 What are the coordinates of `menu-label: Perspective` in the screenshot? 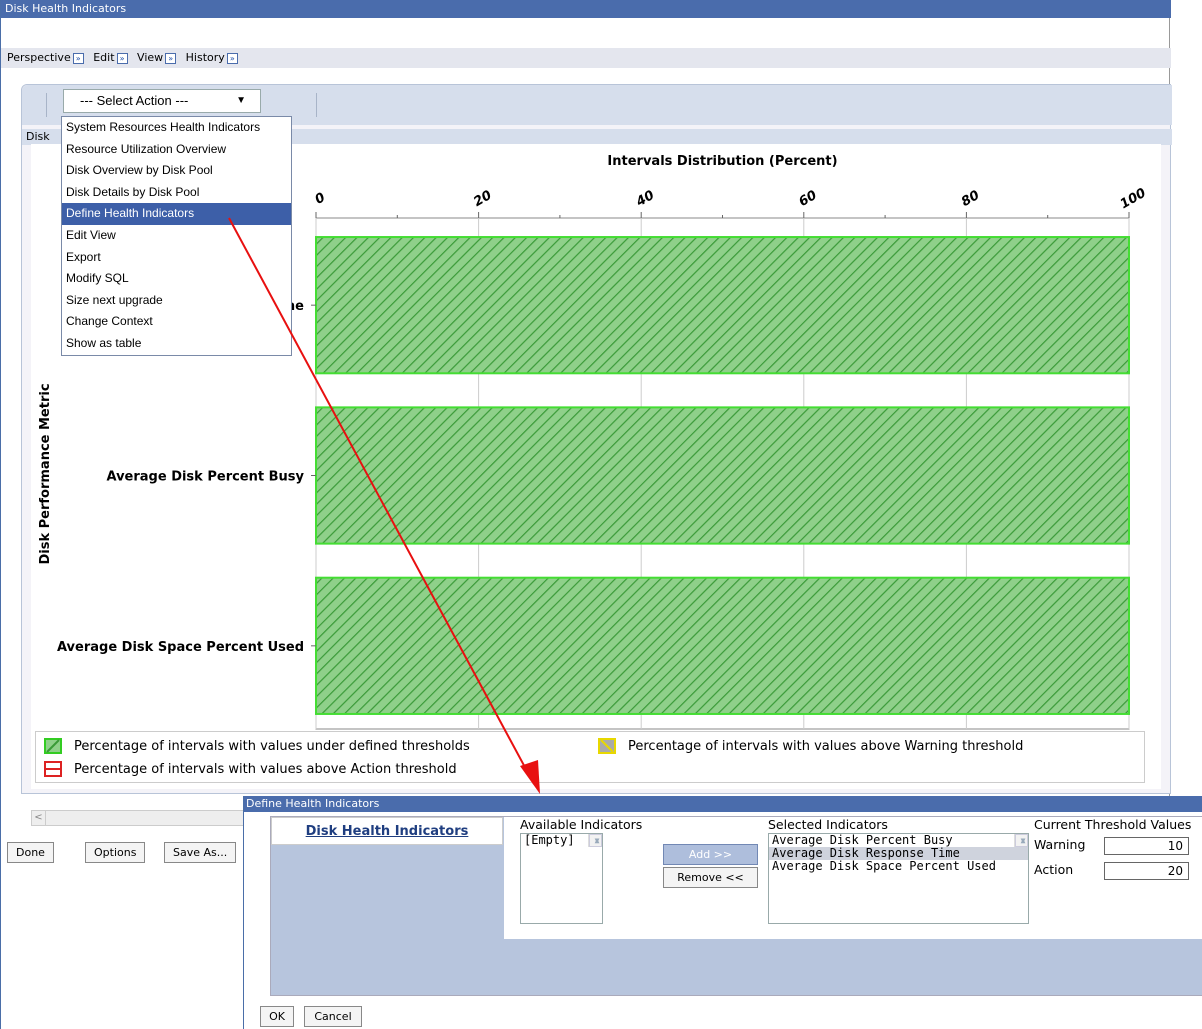 It's located at (39, 57).